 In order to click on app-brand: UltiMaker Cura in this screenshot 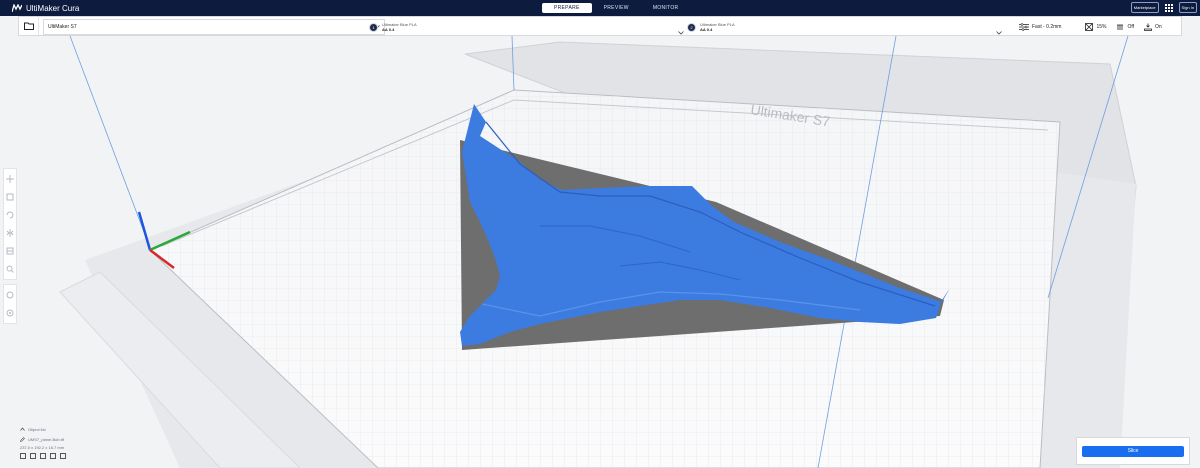, I will do `click(45, 8)`.